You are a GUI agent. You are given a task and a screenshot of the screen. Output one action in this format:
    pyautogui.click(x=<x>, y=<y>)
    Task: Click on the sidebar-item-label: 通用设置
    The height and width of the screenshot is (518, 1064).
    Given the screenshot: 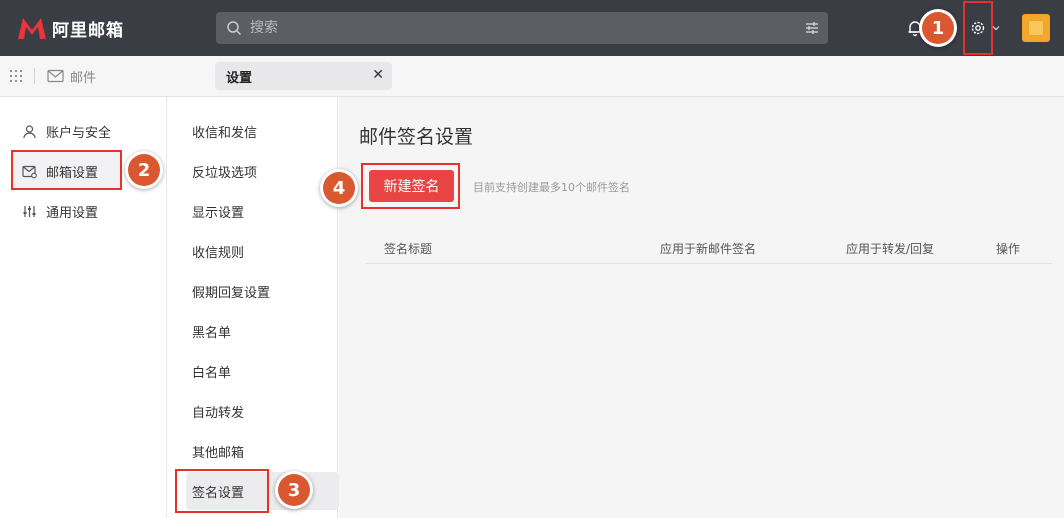 What is the action you would take?
    pyautogui.click(x=72, y=213)
    